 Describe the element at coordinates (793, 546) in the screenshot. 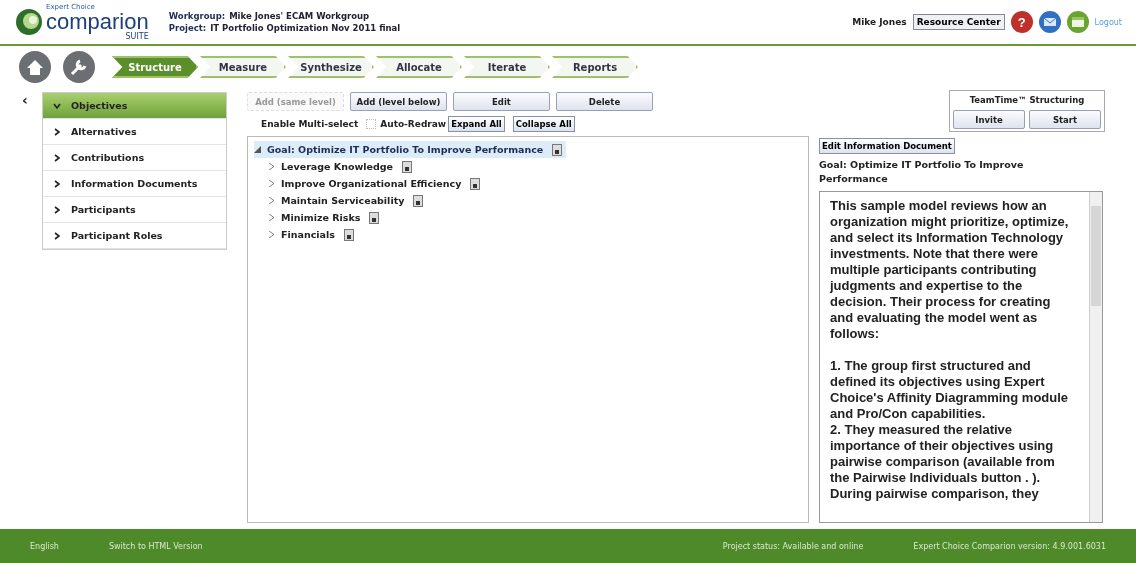

I see `project-status: Project status: Available and online` at that location.